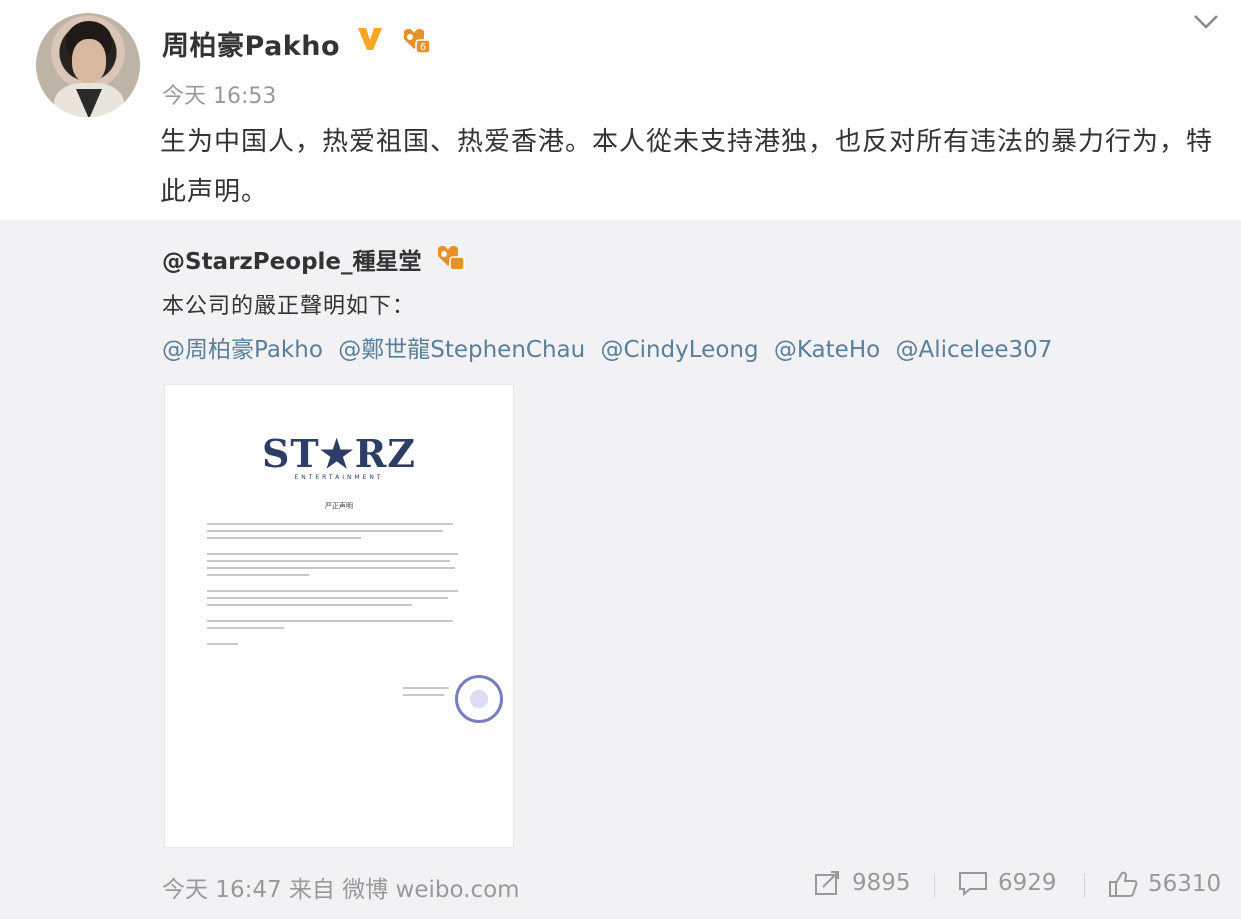 This screenshot has width=1241, height=919. Describe the element at coordinates (89, 103) in the screenshot. I see `avatar-shirt` at that location.